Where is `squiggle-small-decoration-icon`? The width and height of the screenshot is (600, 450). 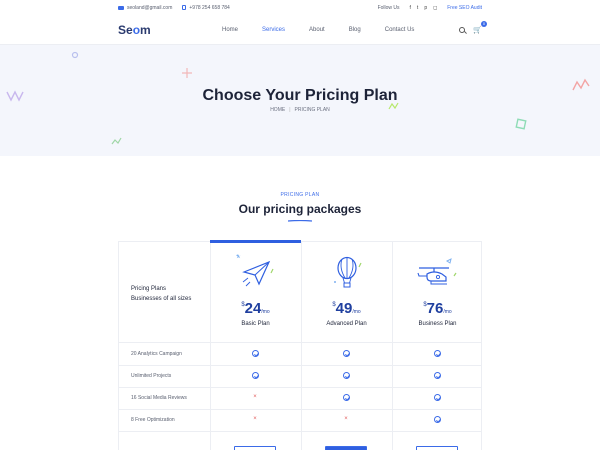 squiggle-small-decoration-icon is located at coordinates (116, 141).